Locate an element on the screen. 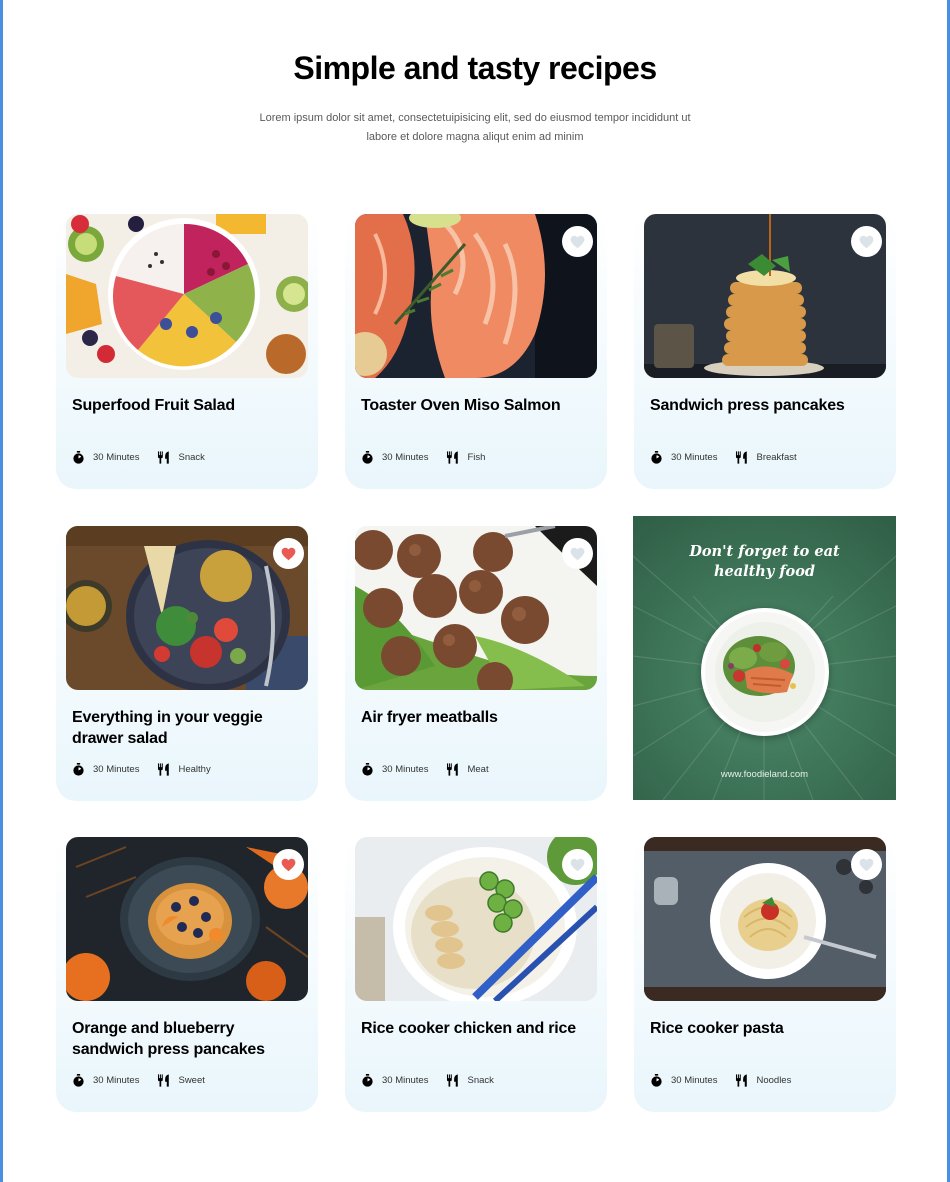  recipe-name: Everything in your veggie drawer salad is located at coordinates (190, 728).